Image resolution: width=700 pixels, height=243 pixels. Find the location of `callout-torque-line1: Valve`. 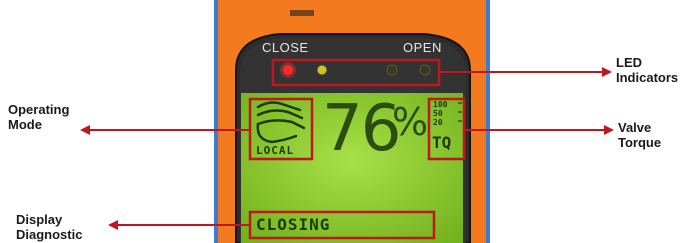

callout-torque-line1: Valve is located at coordinates (635, 127).